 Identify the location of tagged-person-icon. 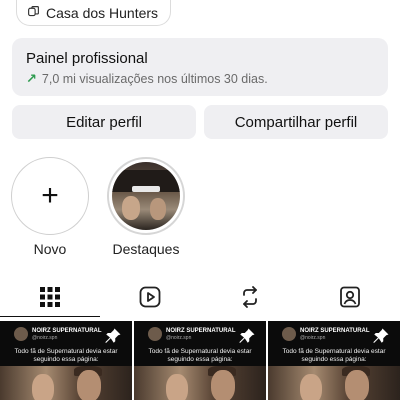
(350, 297).